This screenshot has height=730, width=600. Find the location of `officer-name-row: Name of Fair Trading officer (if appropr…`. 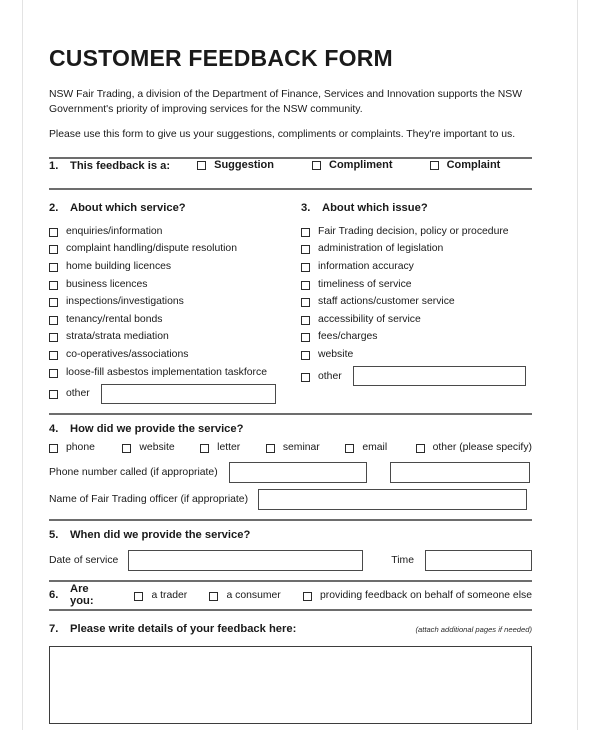

officer-name-row: Name of Fair Trading officer (if appropr… is located at coordinates (290, 496).